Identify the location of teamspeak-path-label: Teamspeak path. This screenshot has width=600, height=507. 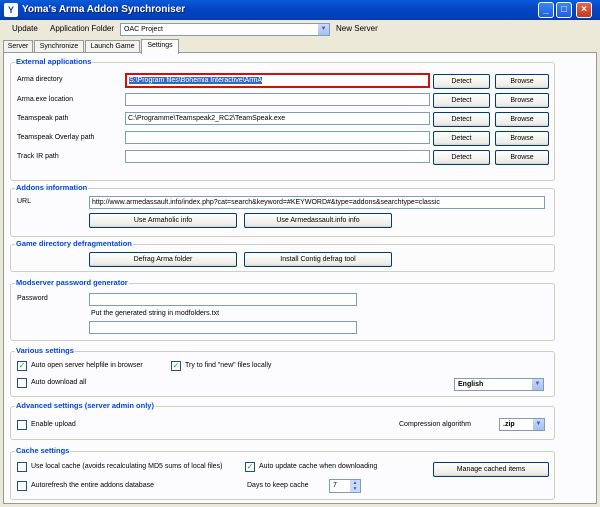
(43, 118).